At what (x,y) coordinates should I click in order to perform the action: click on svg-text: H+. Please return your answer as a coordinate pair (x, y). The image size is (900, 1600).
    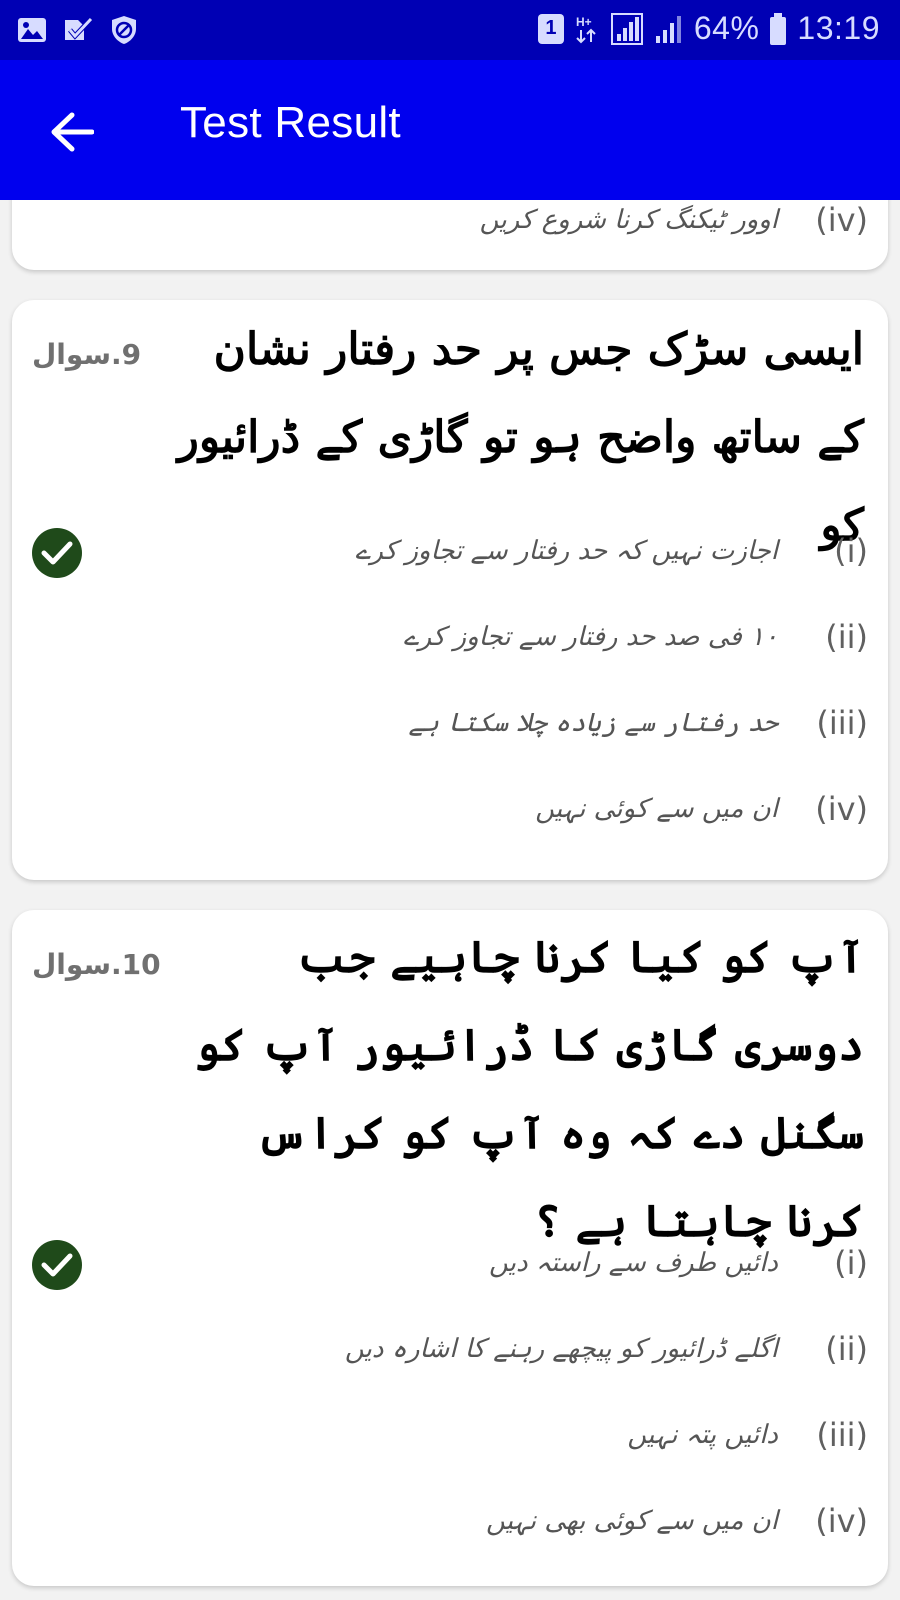
    Looking at the image, I should click on (584, 22).